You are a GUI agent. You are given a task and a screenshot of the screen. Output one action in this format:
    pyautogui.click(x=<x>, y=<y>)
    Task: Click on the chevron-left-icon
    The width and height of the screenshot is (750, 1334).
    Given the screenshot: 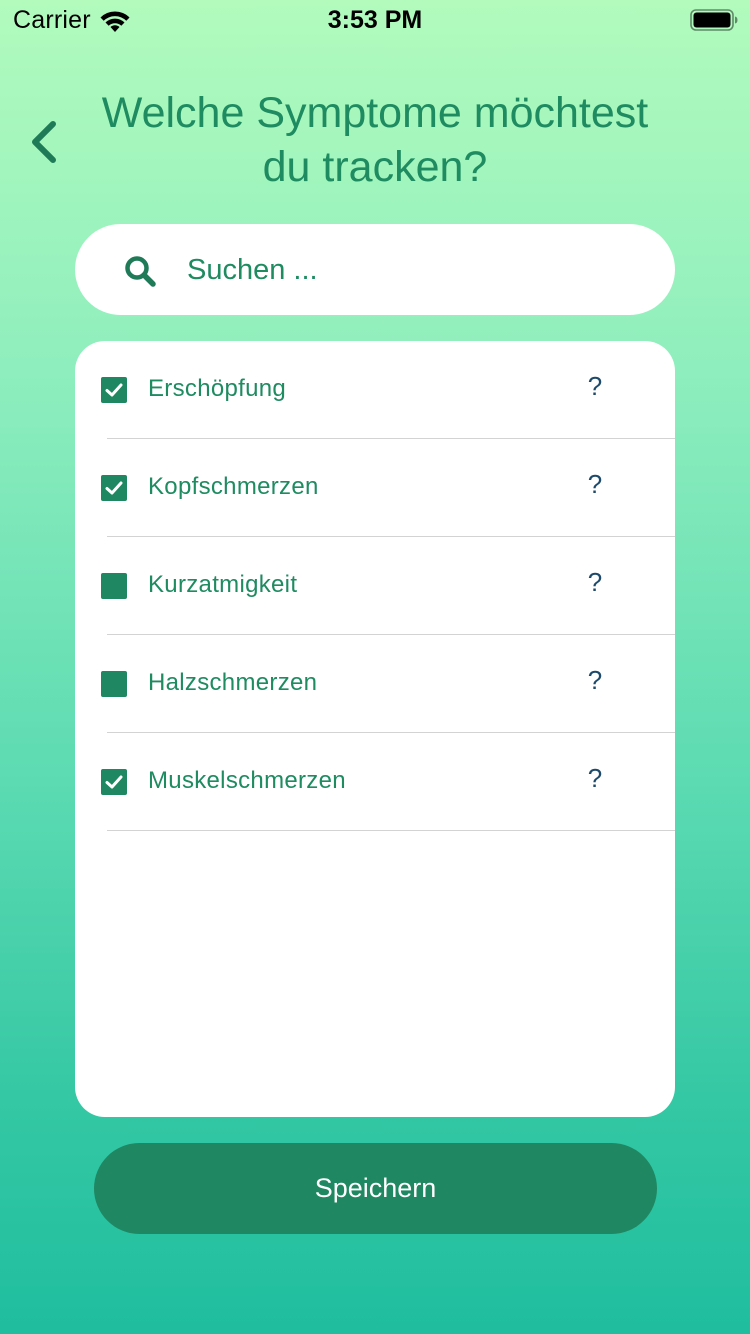 What is the action you would take?
    pyautogui.click(x=44, y=142)
    